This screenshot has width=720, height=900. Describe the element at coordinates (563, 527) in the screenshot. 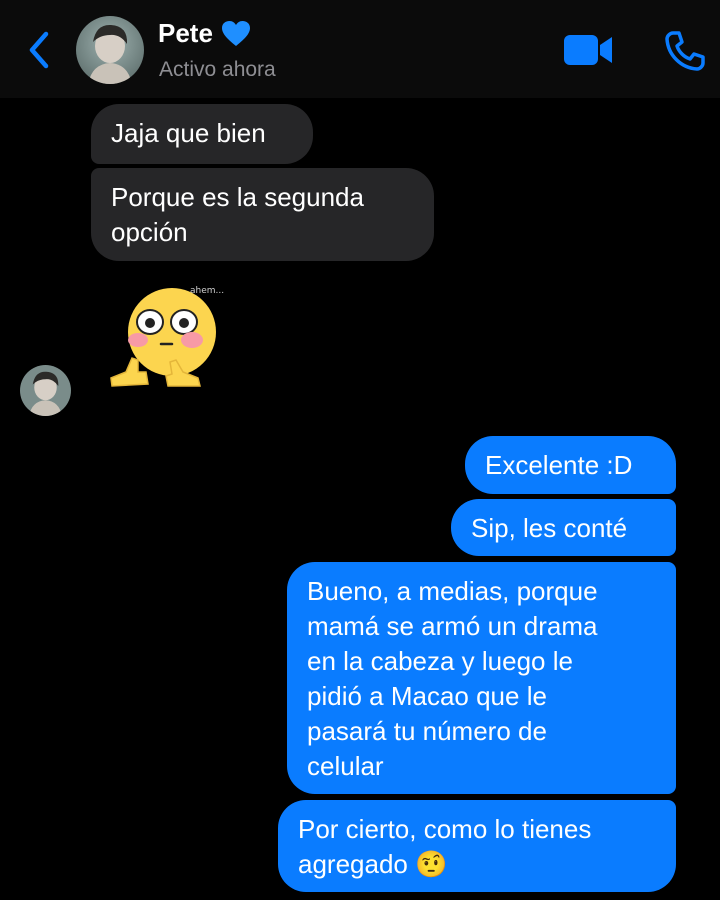

I see `outgoing-message: Sip, les conté` at that location.